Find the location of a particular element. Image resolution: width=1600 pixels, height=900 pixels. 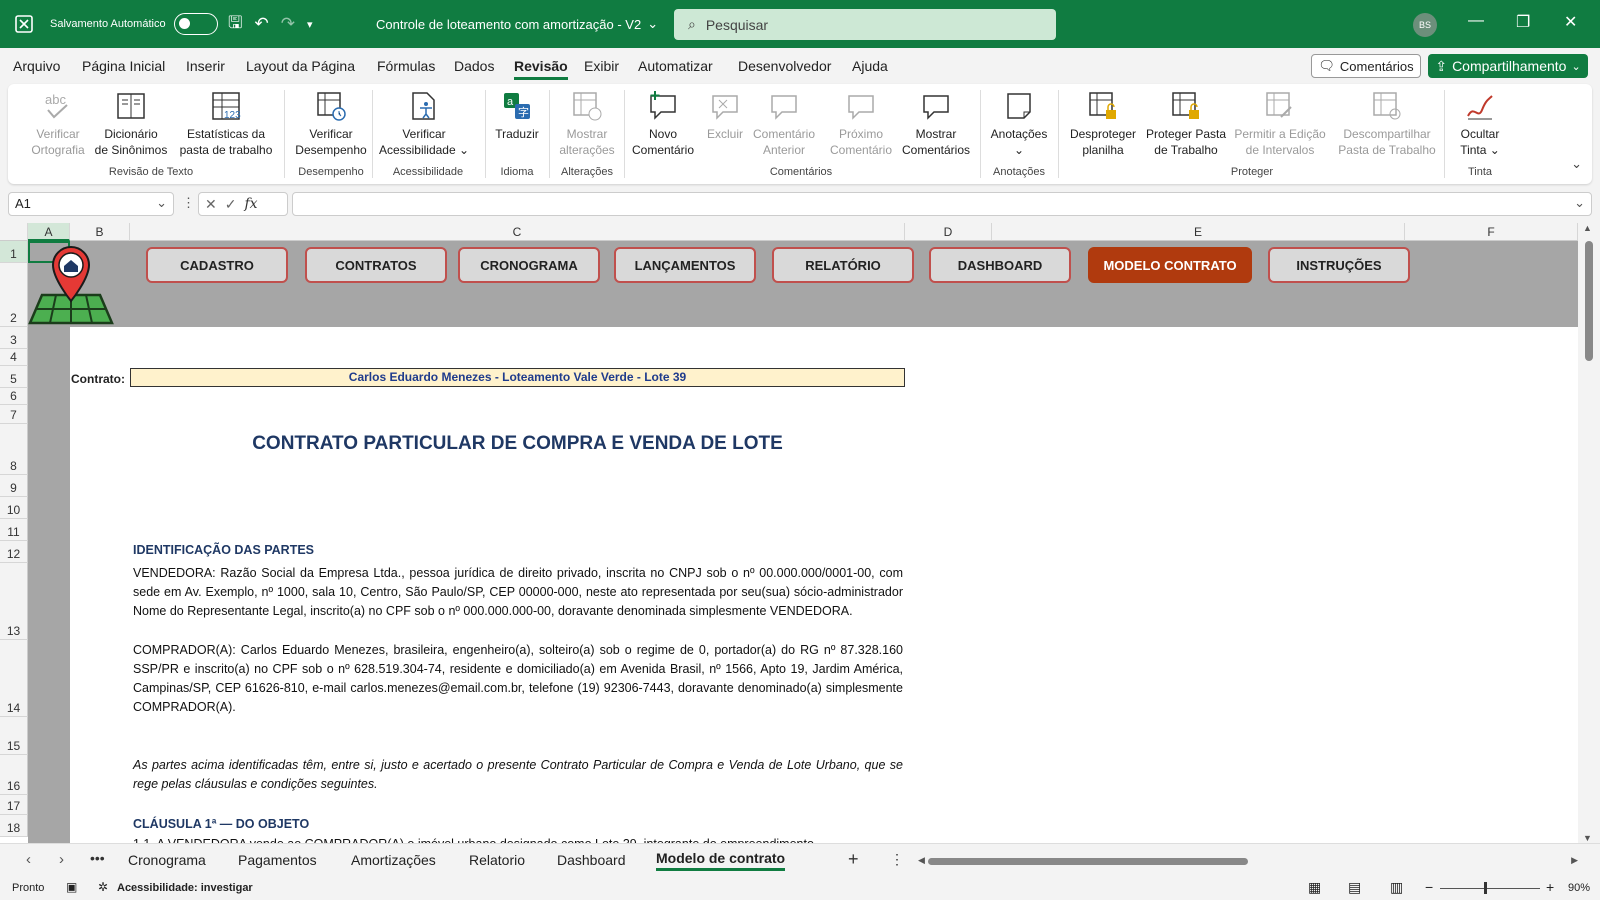

avatar: BS is located at coordinates (1425, 25).